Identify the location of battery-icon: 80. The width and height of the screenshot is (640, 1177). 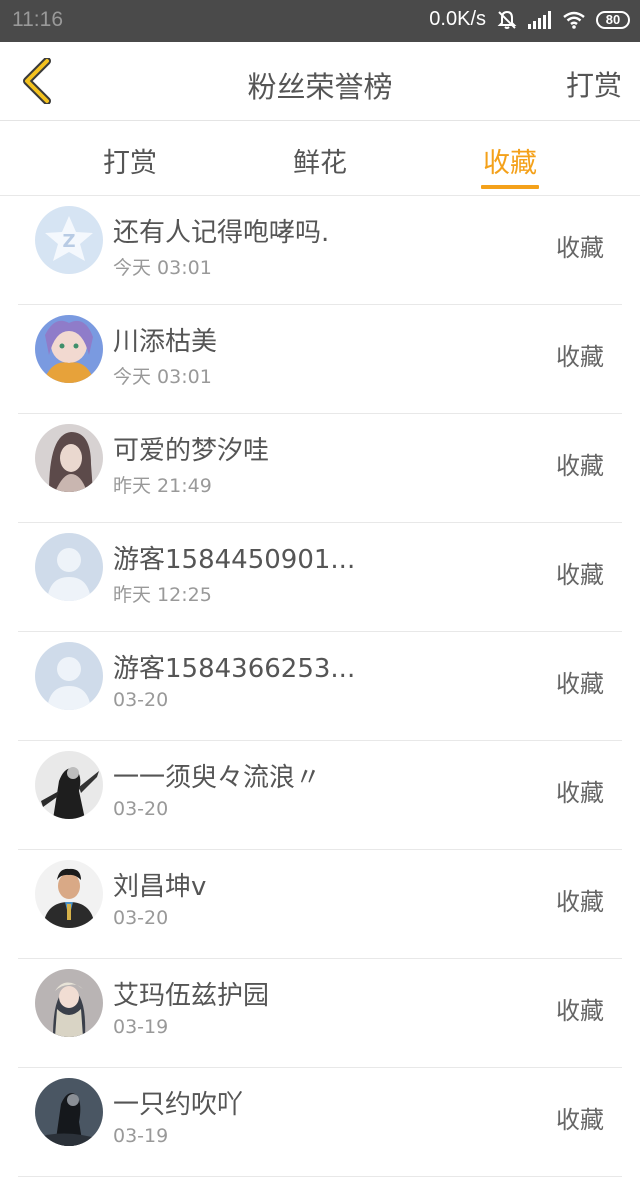
(613, 19).